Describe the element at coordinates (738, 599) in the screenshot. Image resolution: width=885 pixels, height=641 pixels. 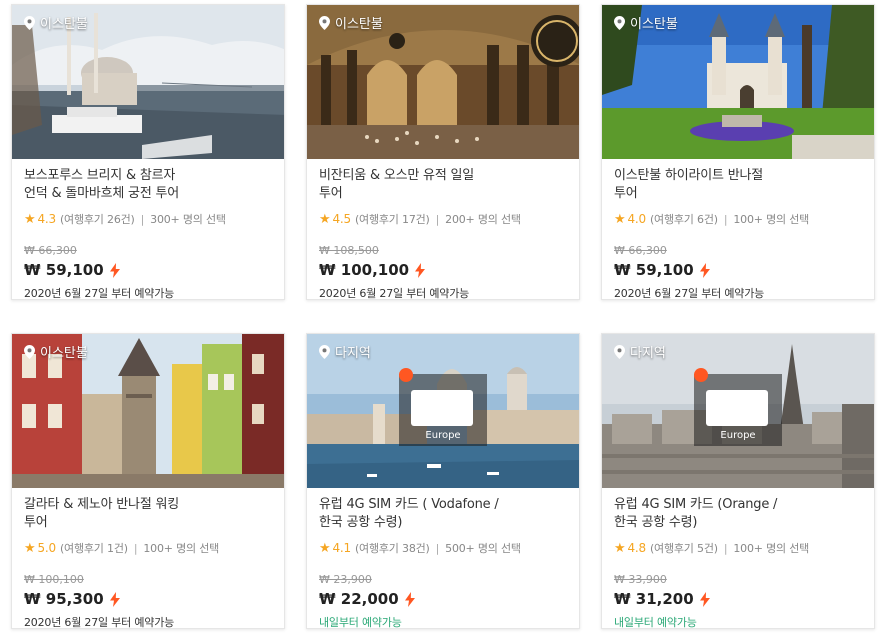
I see `sale-price-row: ₩ 31,200` at that location.